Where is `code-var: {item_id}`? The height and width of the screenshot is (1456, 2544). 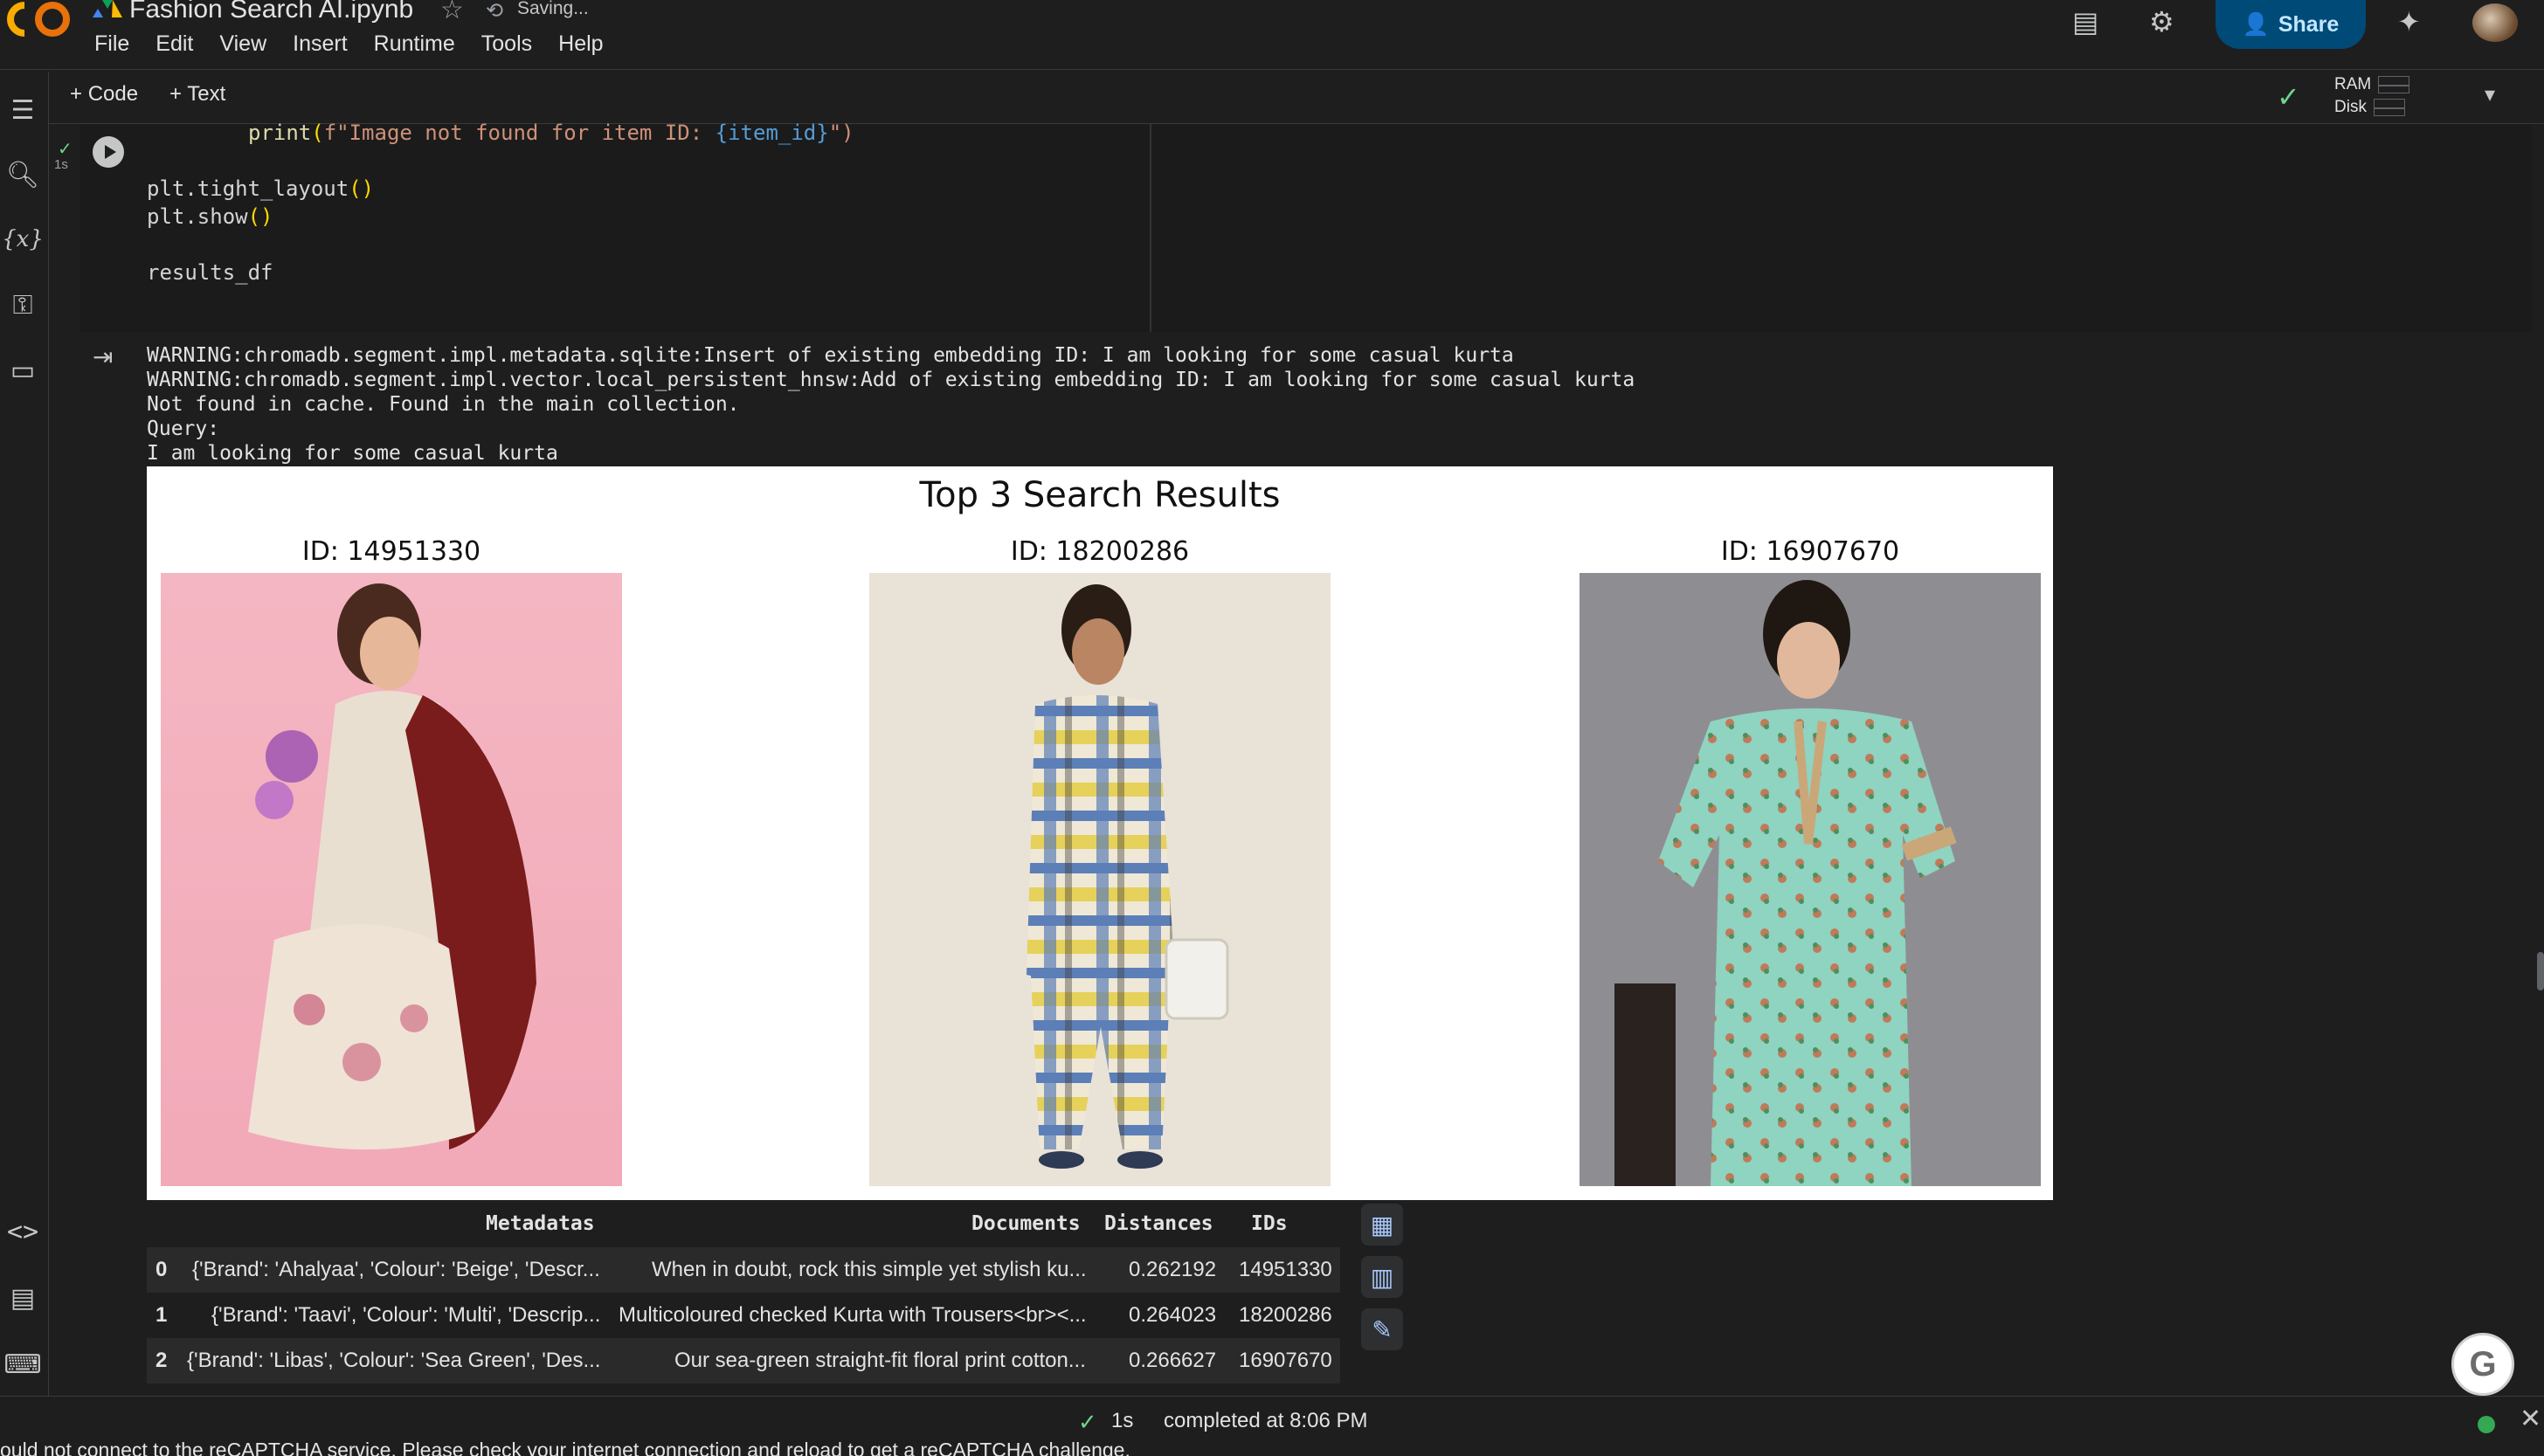
code-var: {item_id} is located at coordinates (772, 133).